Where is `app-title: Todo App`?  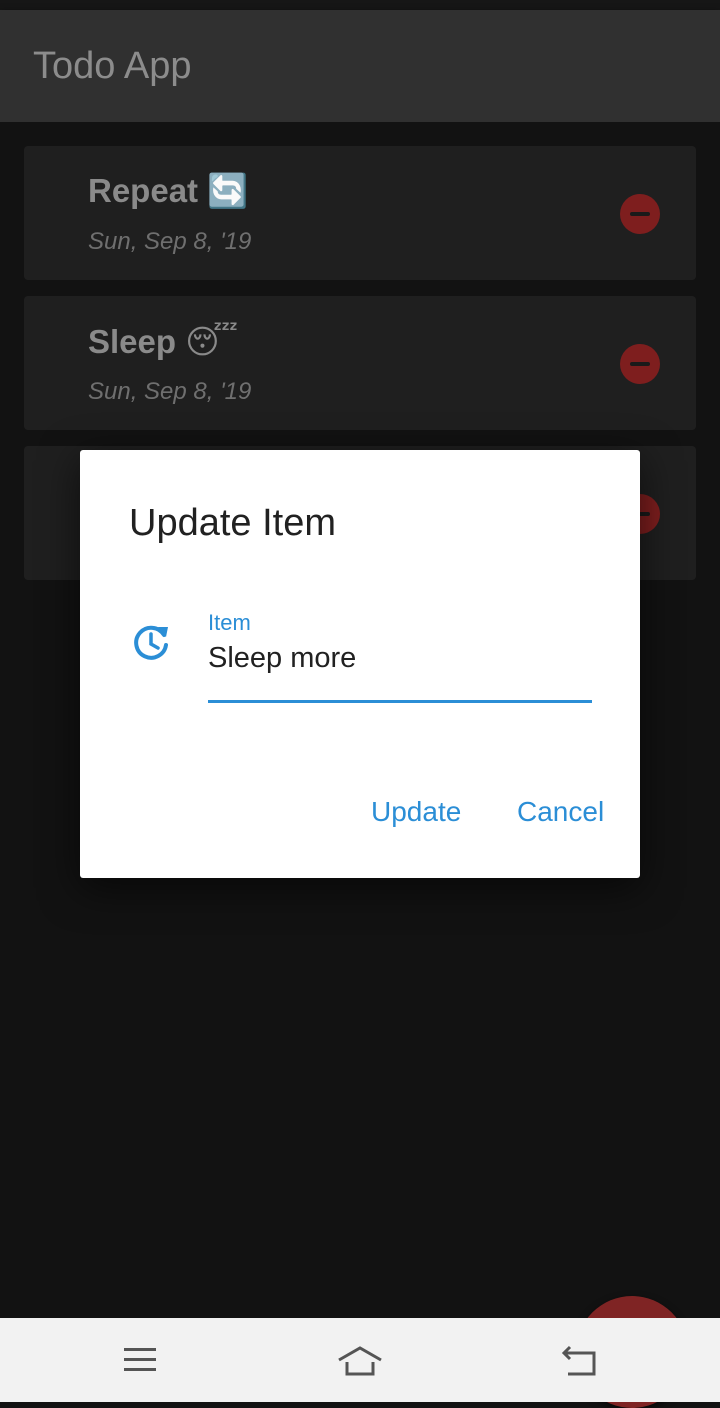
app-title: Todo App is located at coordinates (112, 66).